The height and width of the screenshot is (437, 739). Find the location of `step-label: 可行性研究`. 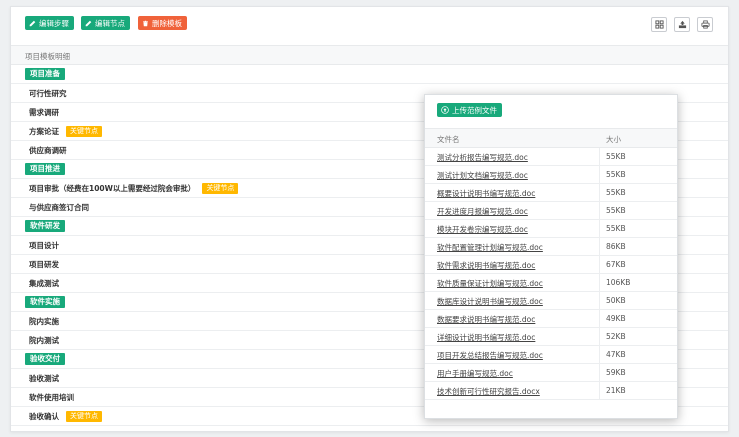

step-label: 可行性研究 is located at coordinates (48, 93).